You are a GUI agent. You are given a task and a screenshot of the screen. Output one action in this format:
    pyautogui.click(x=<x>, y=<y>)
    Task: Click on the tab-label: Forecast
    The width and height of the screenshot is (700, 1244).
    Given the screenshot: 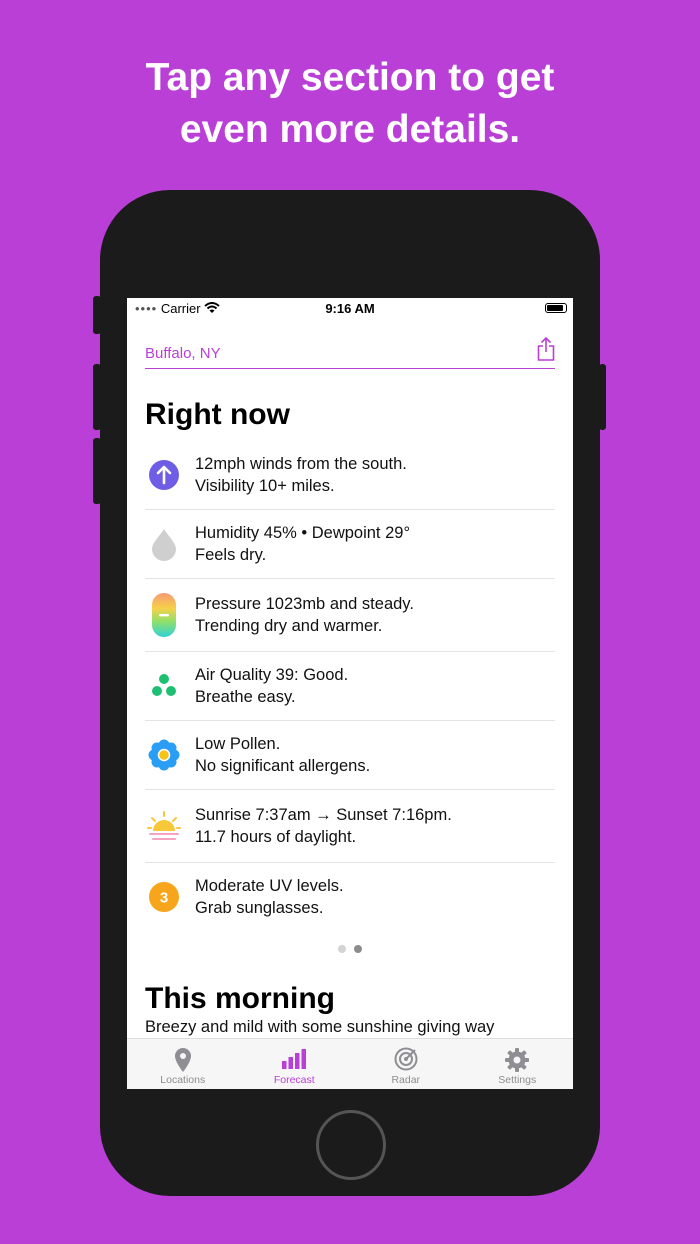 What is the action you would take?
    pyautogui.click(x=294, y=1080)
    